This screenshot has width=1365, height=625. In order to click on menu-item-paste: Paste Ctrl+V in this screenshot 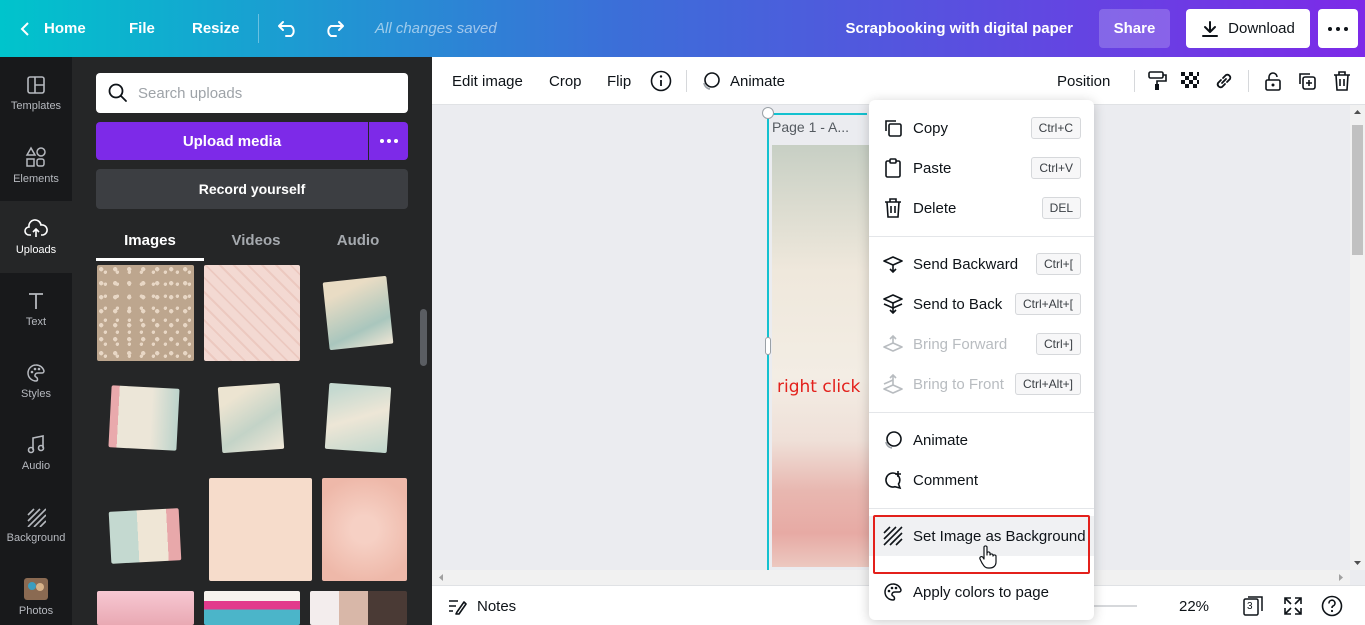, I will do `click(981, 168)`.